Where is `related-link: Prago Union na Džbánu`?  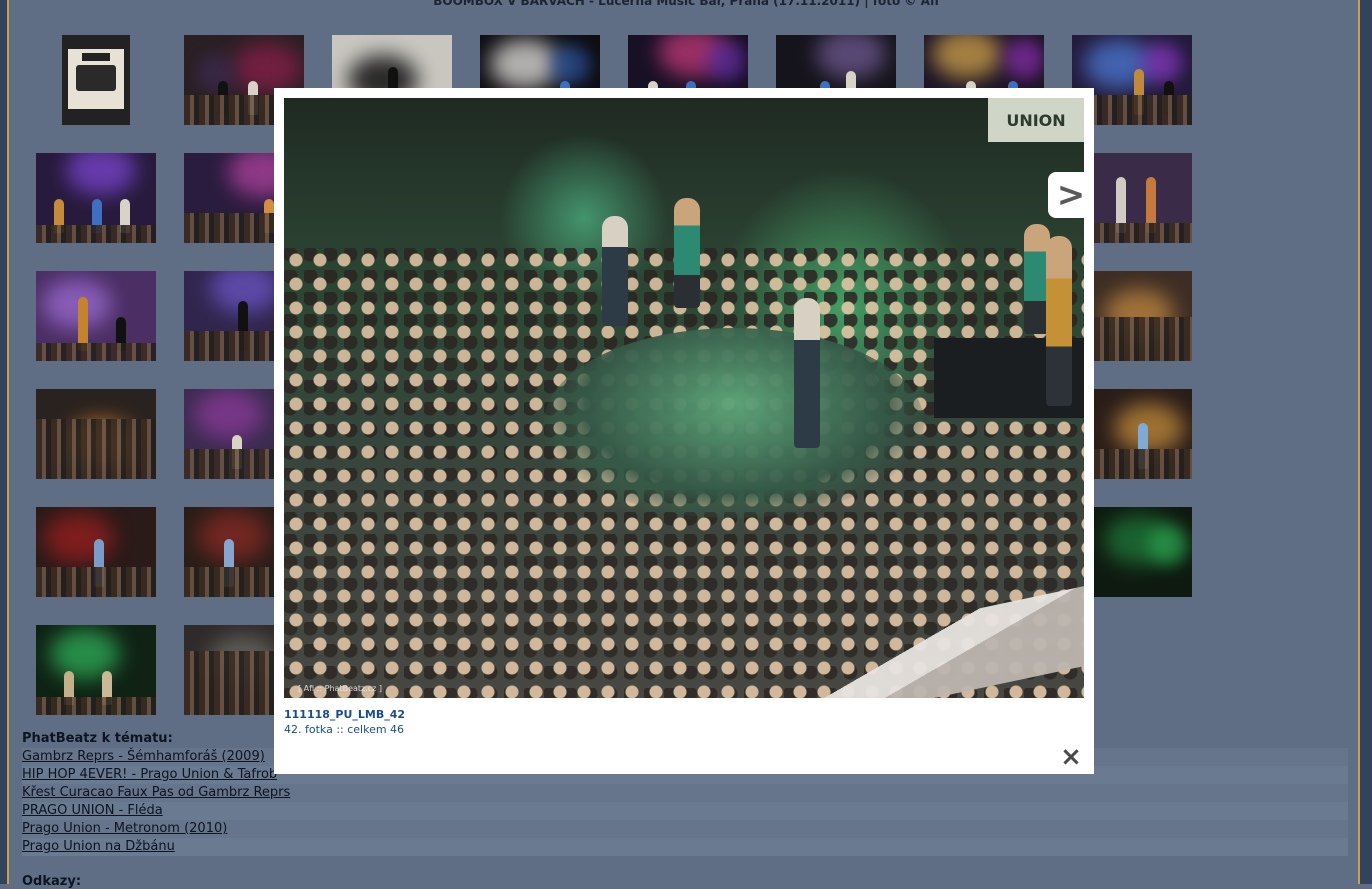
related-link: Prago Union na Džbánu is located at coordinates (685, 847).